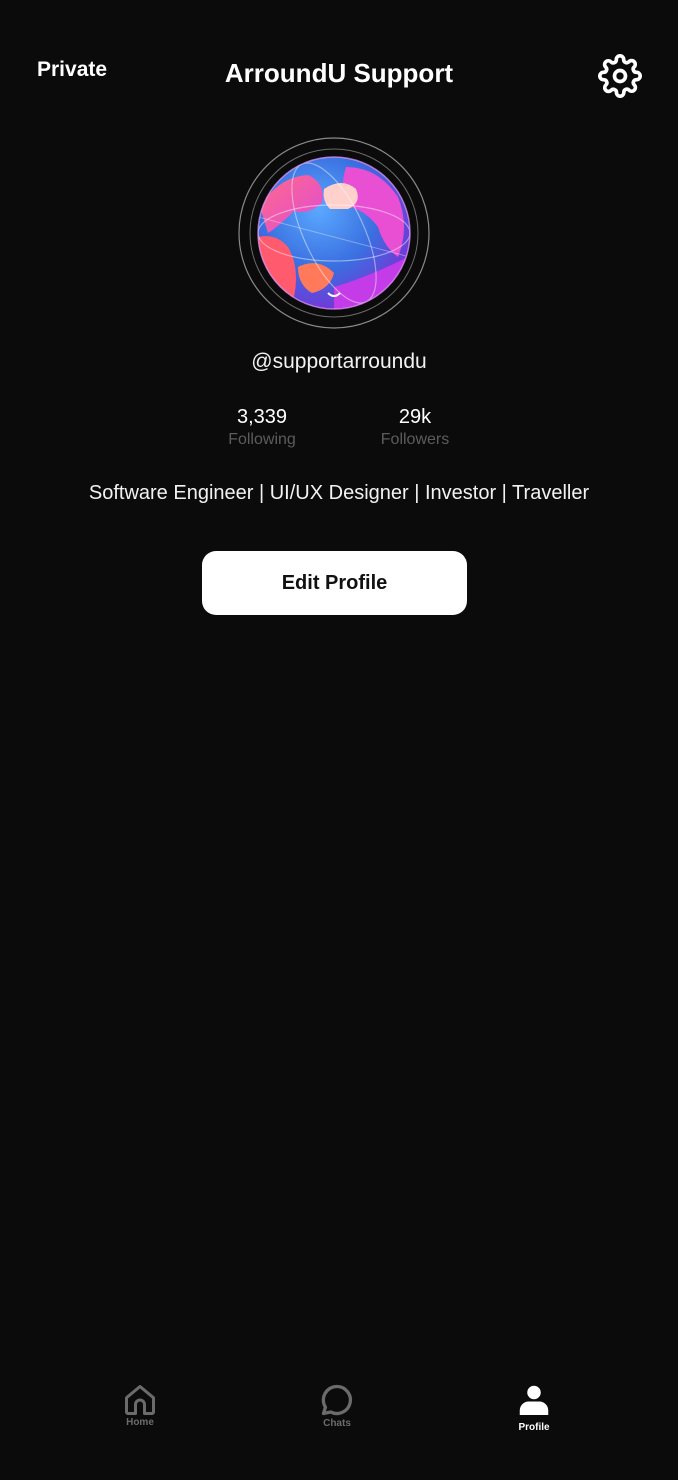  I want to click on chat-bubble-icon, so click(337, 1400).